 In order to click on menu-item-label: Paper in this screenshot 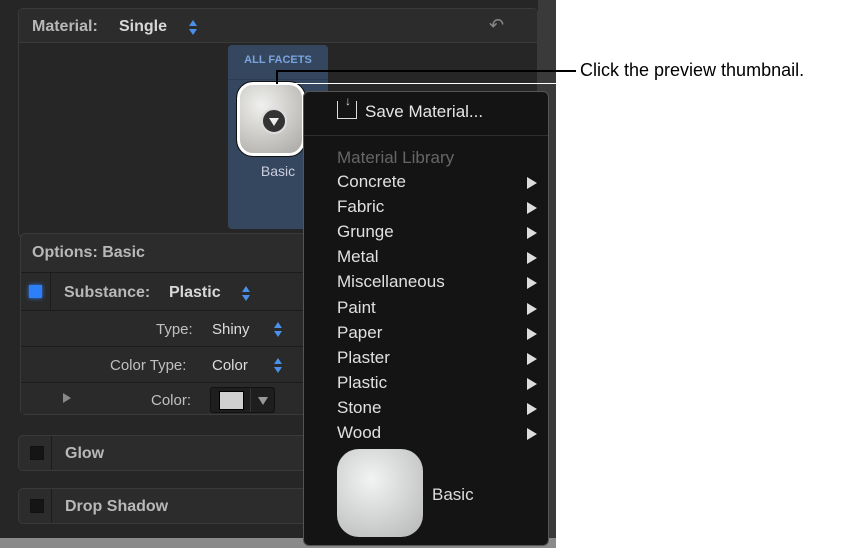, I will do `click(360, 332)`.